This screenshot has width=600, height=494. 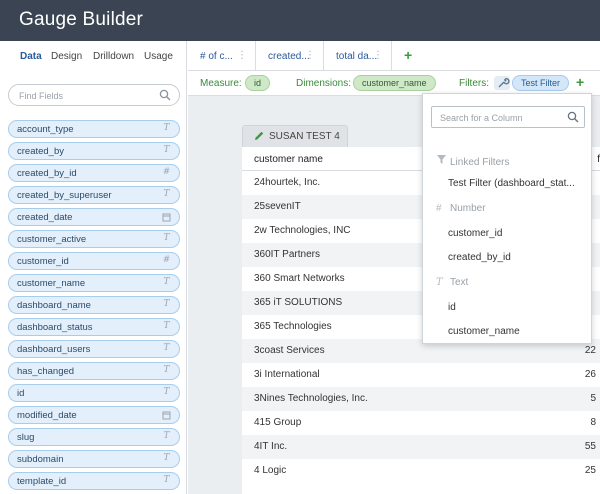 What do you see at coordinates (500, 117) in the screenshot?
I see `column-search-input` at bounding box center [500, 117].